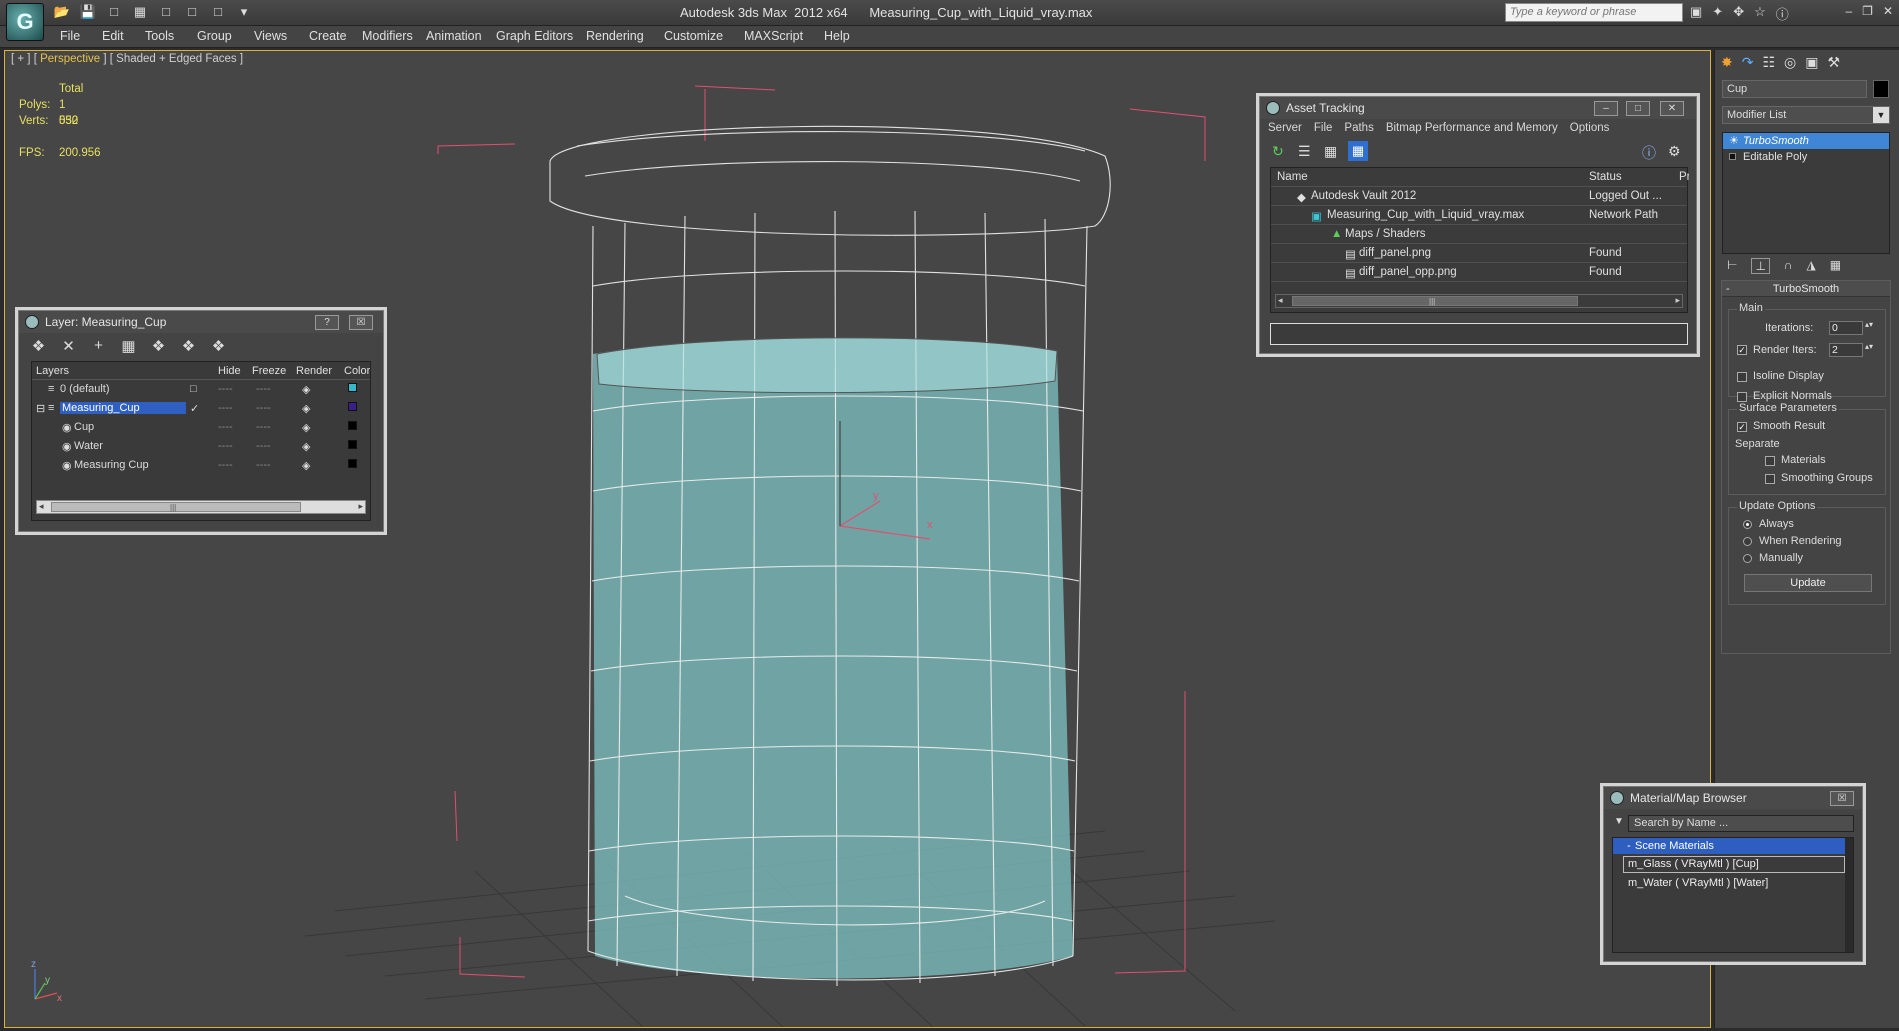  I want to click on filter-dropdown-icon: ▼, so click(1619, 821).